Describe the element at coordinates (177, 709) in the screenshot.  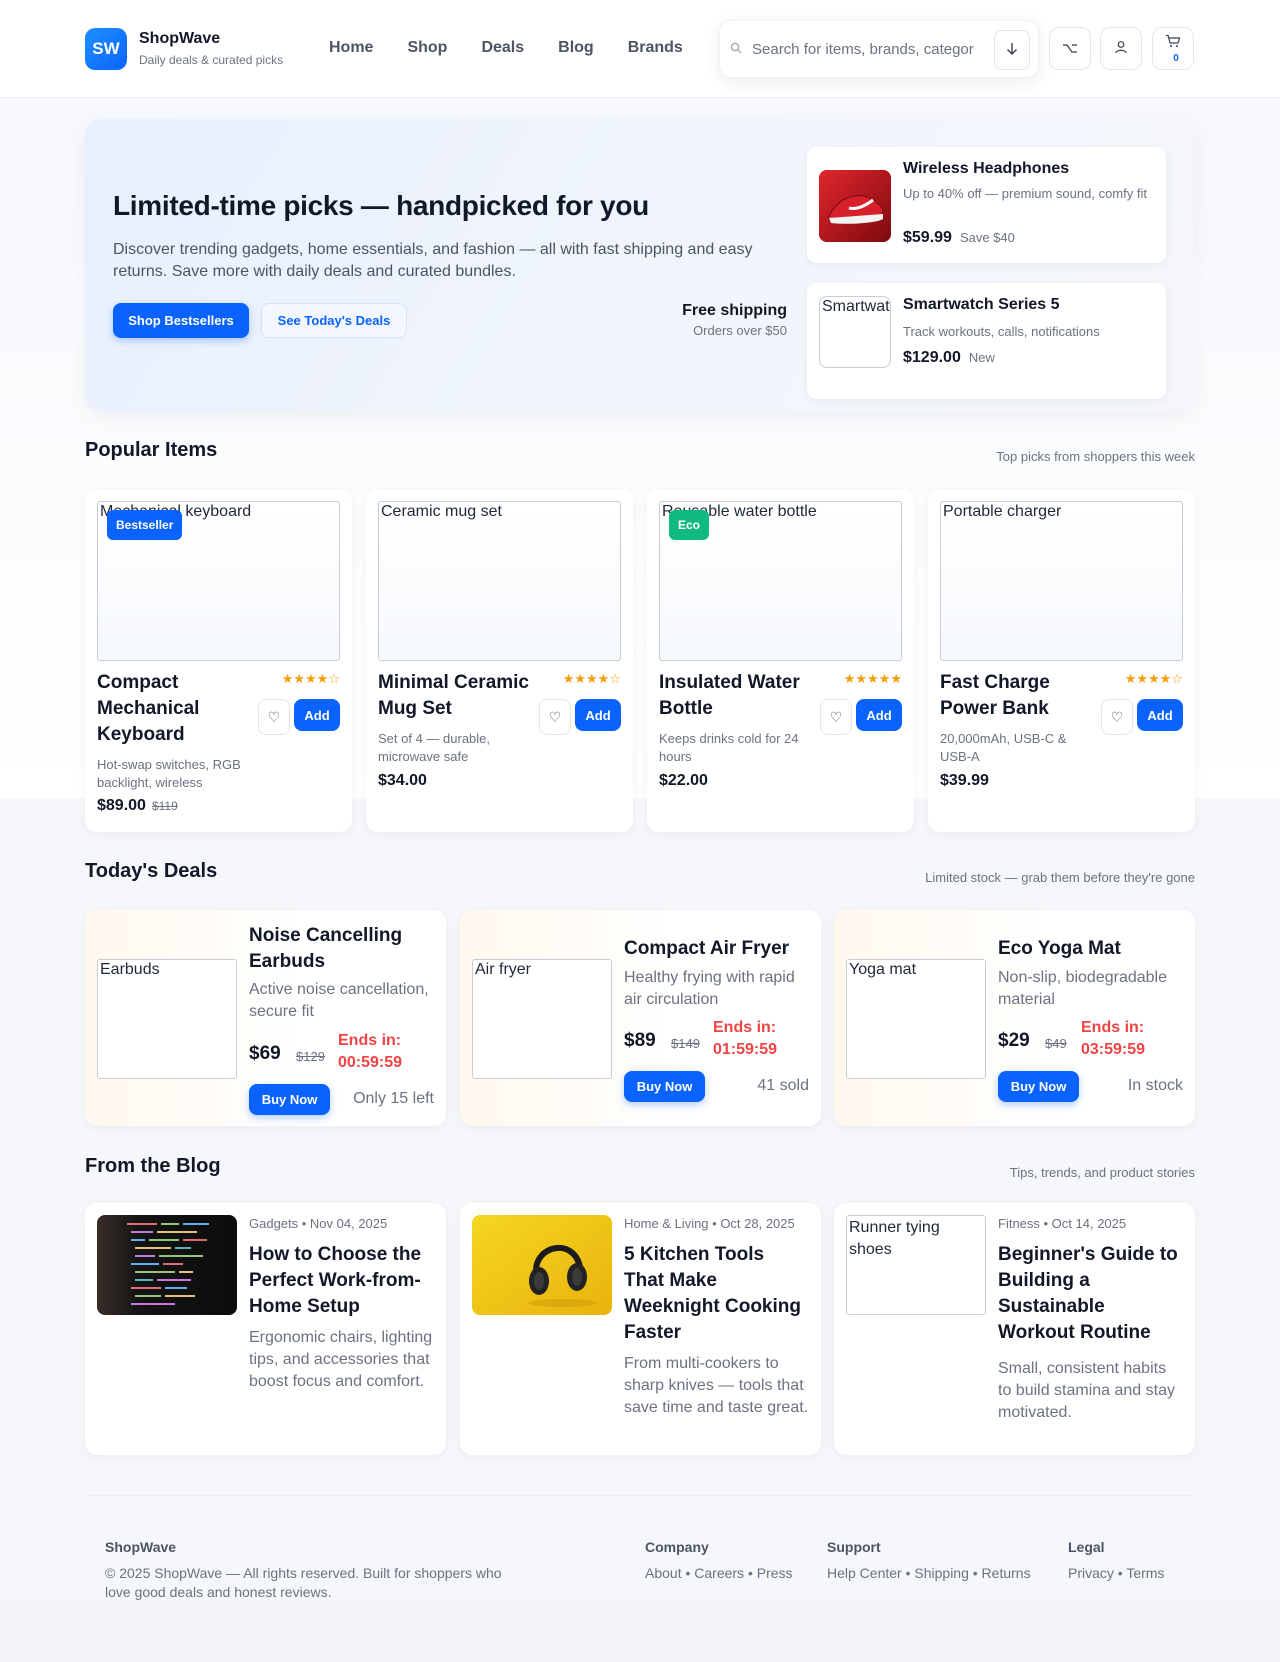
I see `product-name: Compact Mechanical Keyboard` at that location.